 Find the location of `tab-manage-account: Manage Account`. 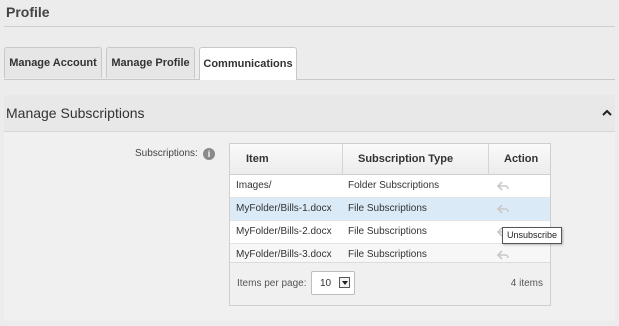

tab-manage-account: Manage Account is located at coordinates (53, 62).